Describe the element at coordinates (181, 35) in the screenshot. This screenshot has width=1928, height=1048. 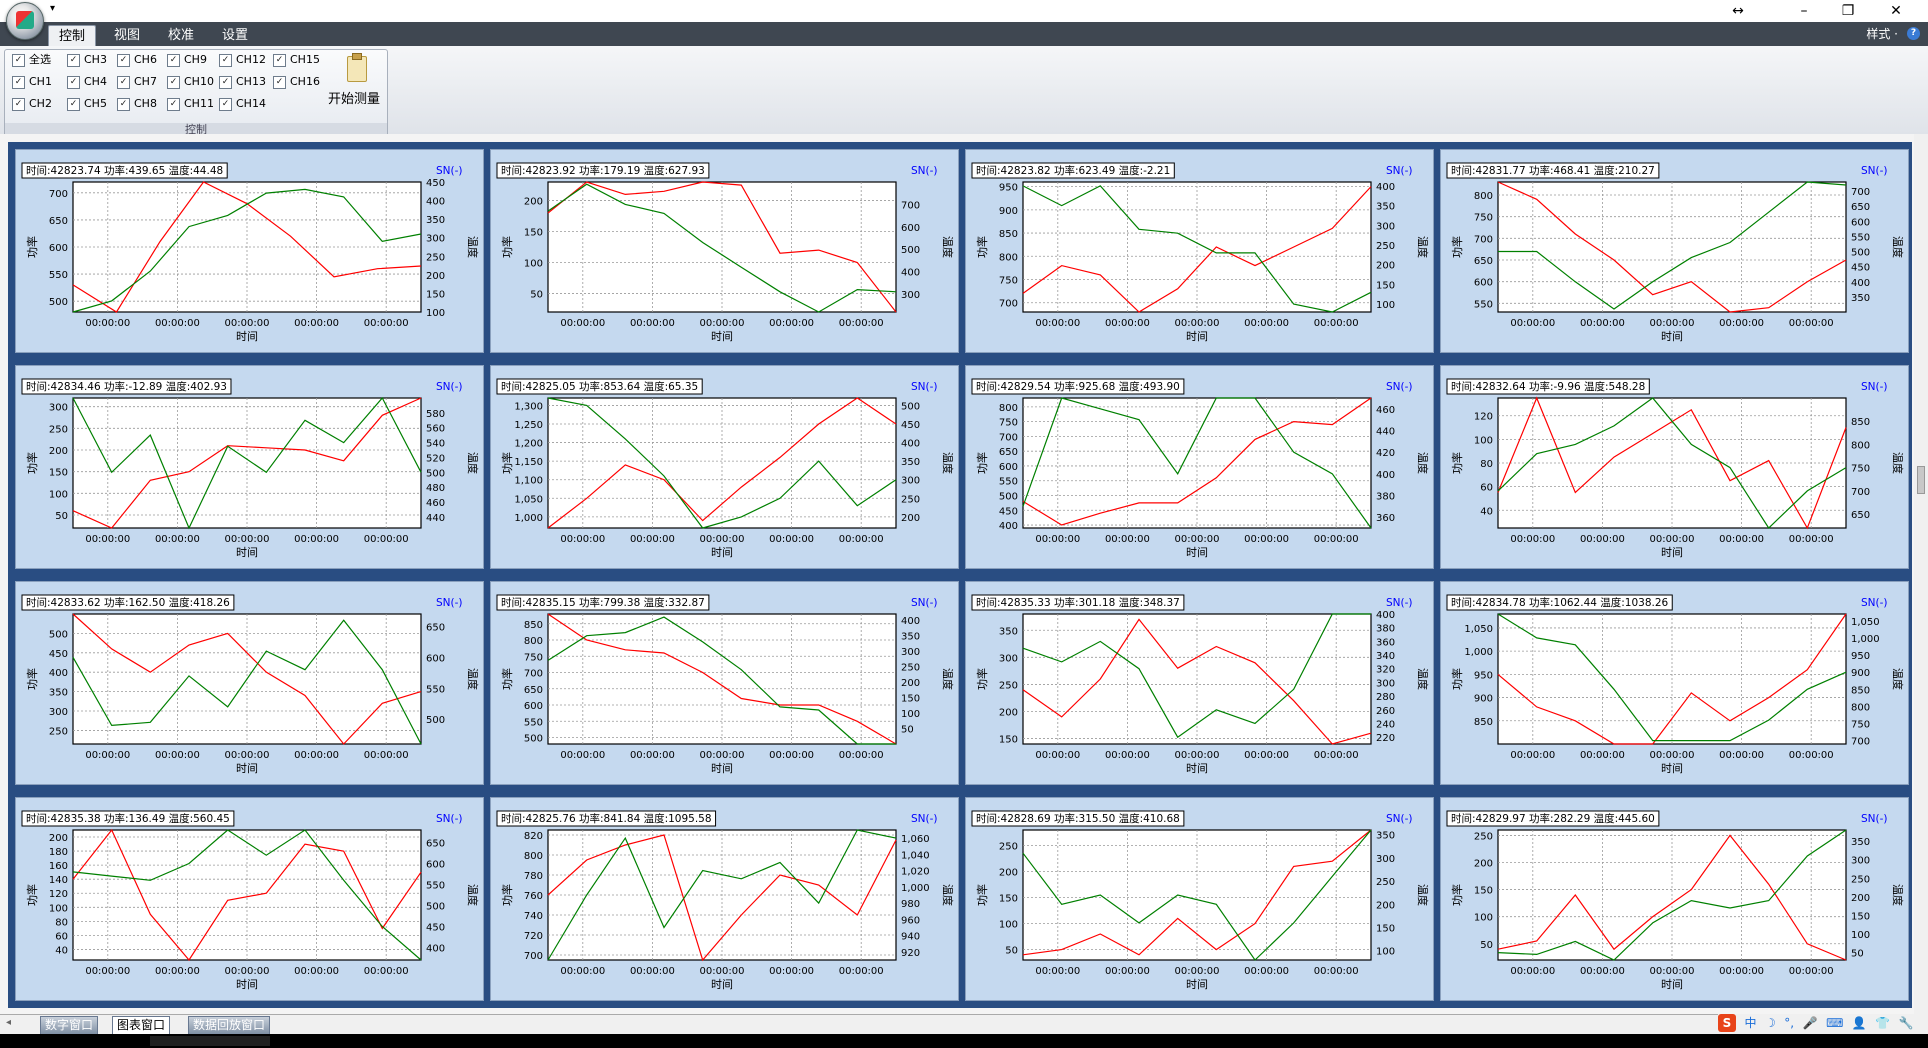
I see `tab-calibrate: 校准` at that location.